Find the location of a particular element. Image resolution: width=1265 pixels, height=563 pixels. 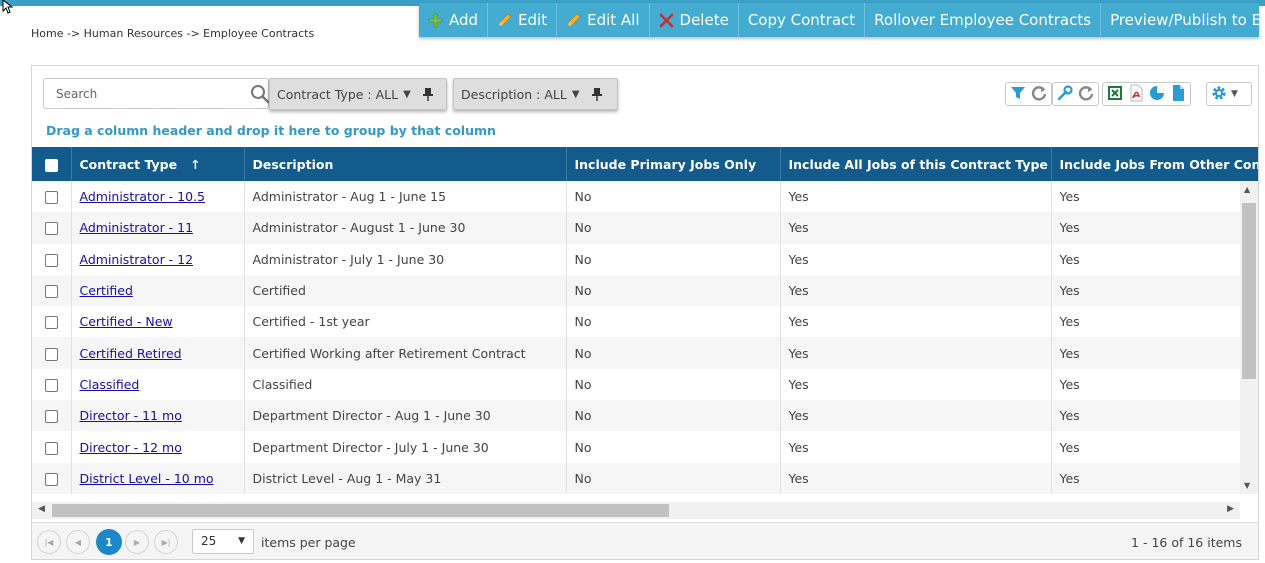

document-icon is located at coordinates (1178, 94).